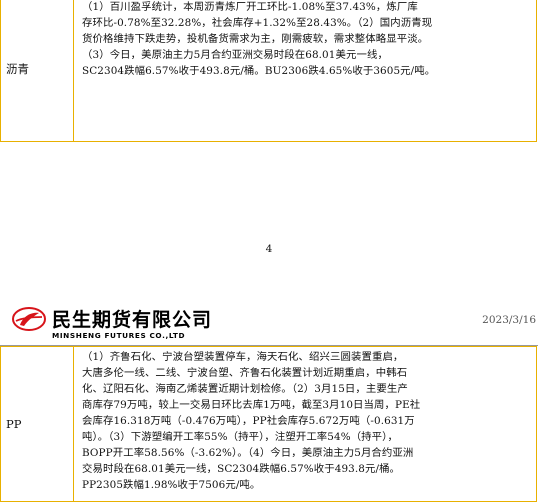 The width and height of the screenshot is (538, 502). What do you see at coordinates (132, 320) in the screenshot?
I see `company-name-cn: 民生期货有限公司` at bounding box center [132, 320].